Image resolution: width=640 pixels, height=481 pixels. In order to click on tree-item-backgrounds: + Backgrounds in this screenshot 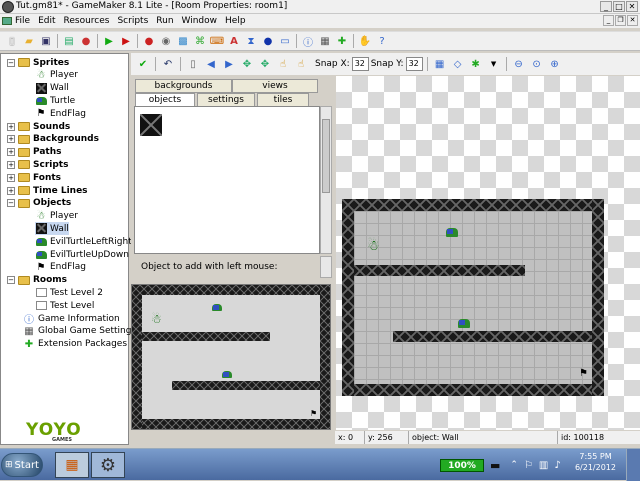, I will do `click(53, 139)`.